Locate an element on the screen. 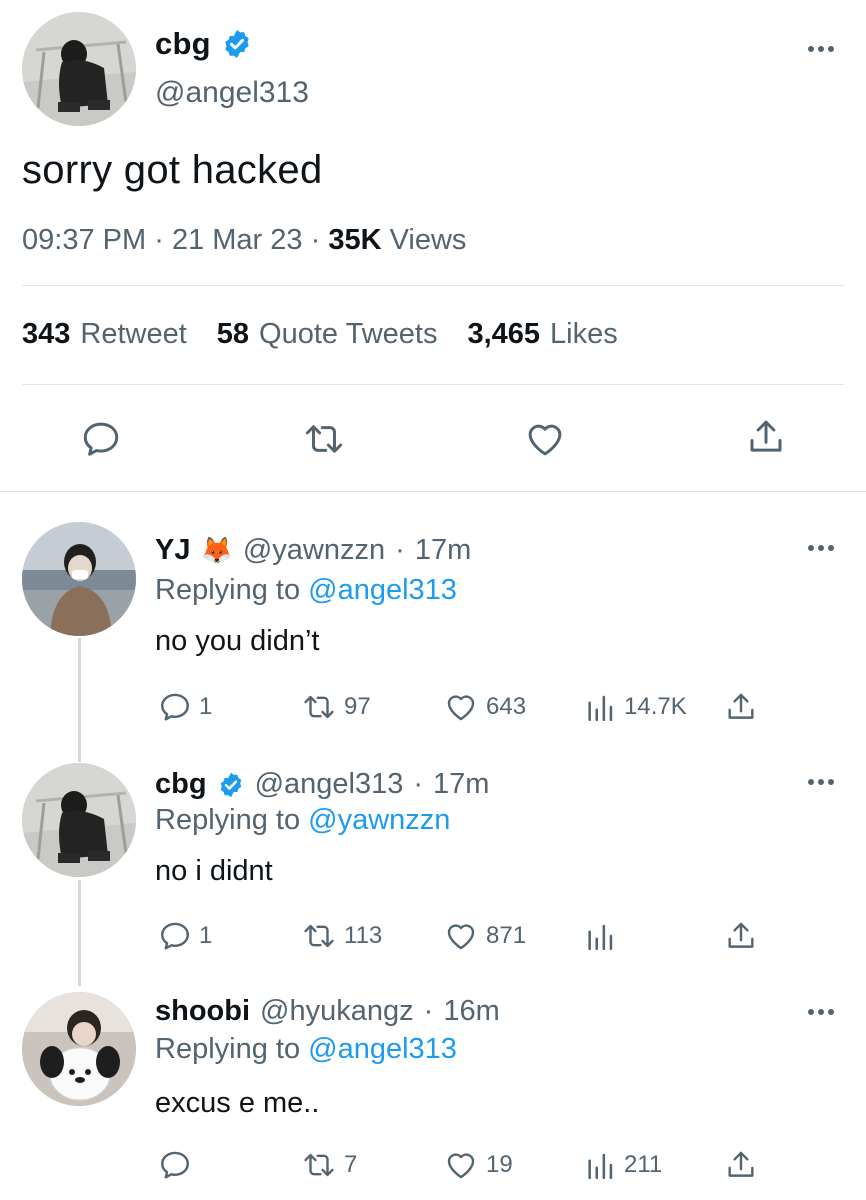  author-name: cbg is located at coordinates (183, 44).